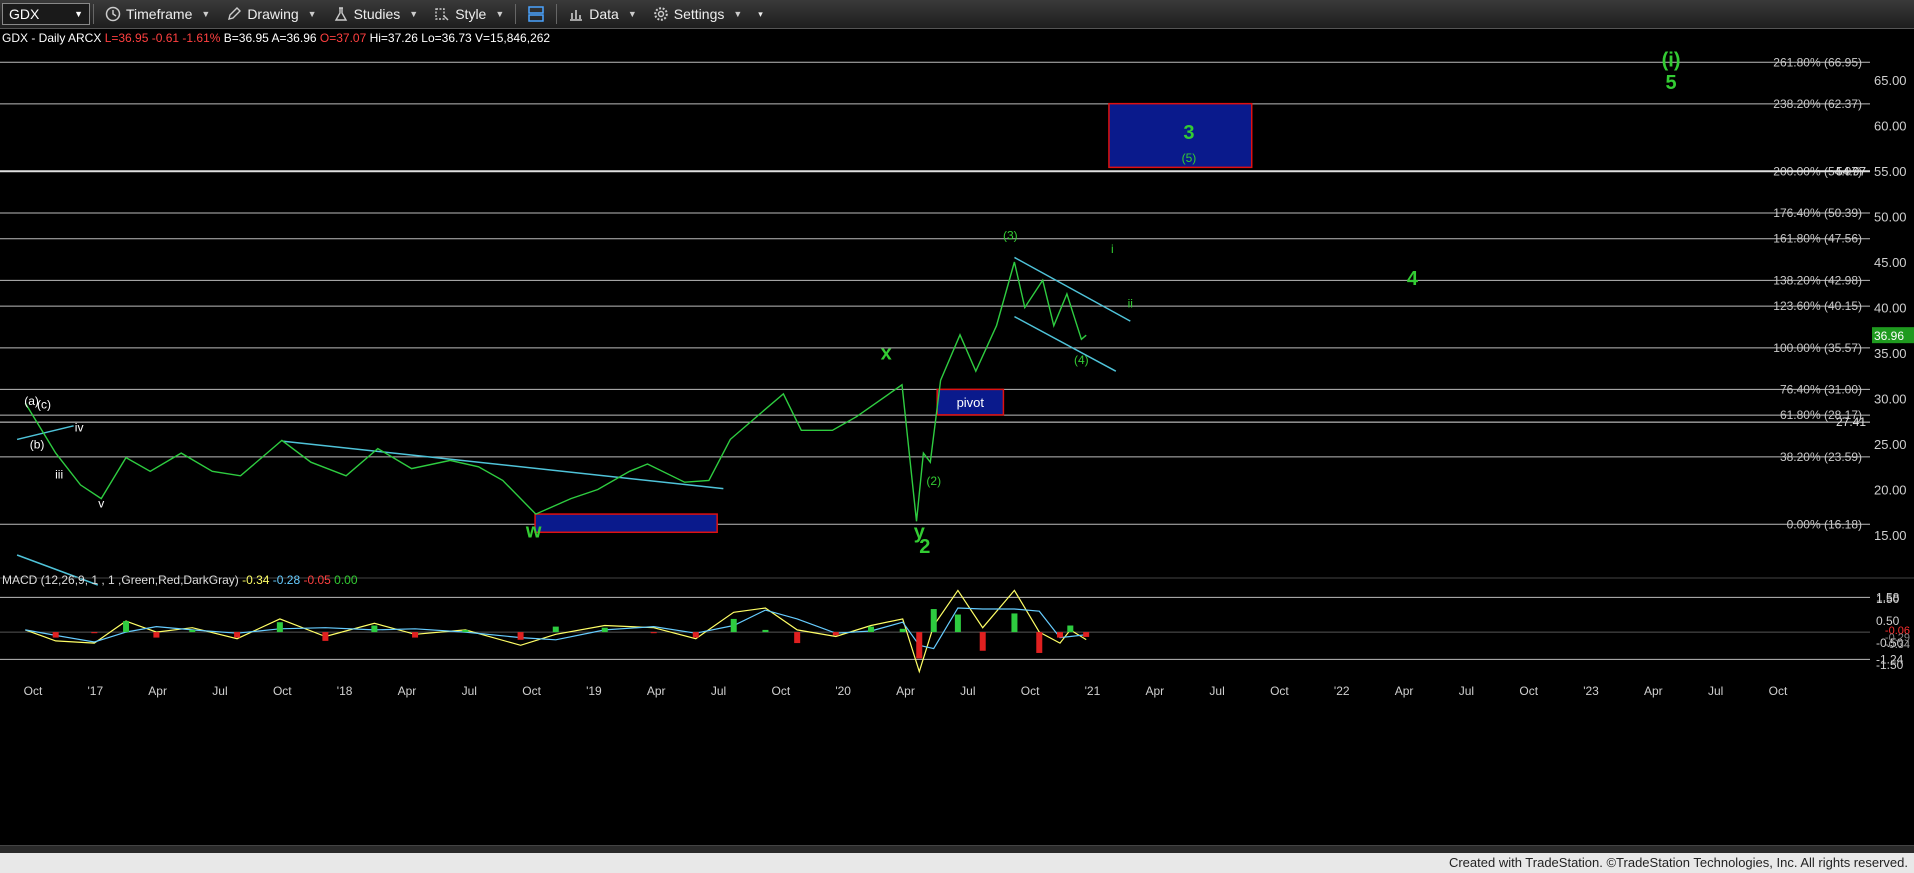 This screenshot has width=1914, height=873. I want to click on price-axis-tick-label: 35.00, so click(1890, 353).